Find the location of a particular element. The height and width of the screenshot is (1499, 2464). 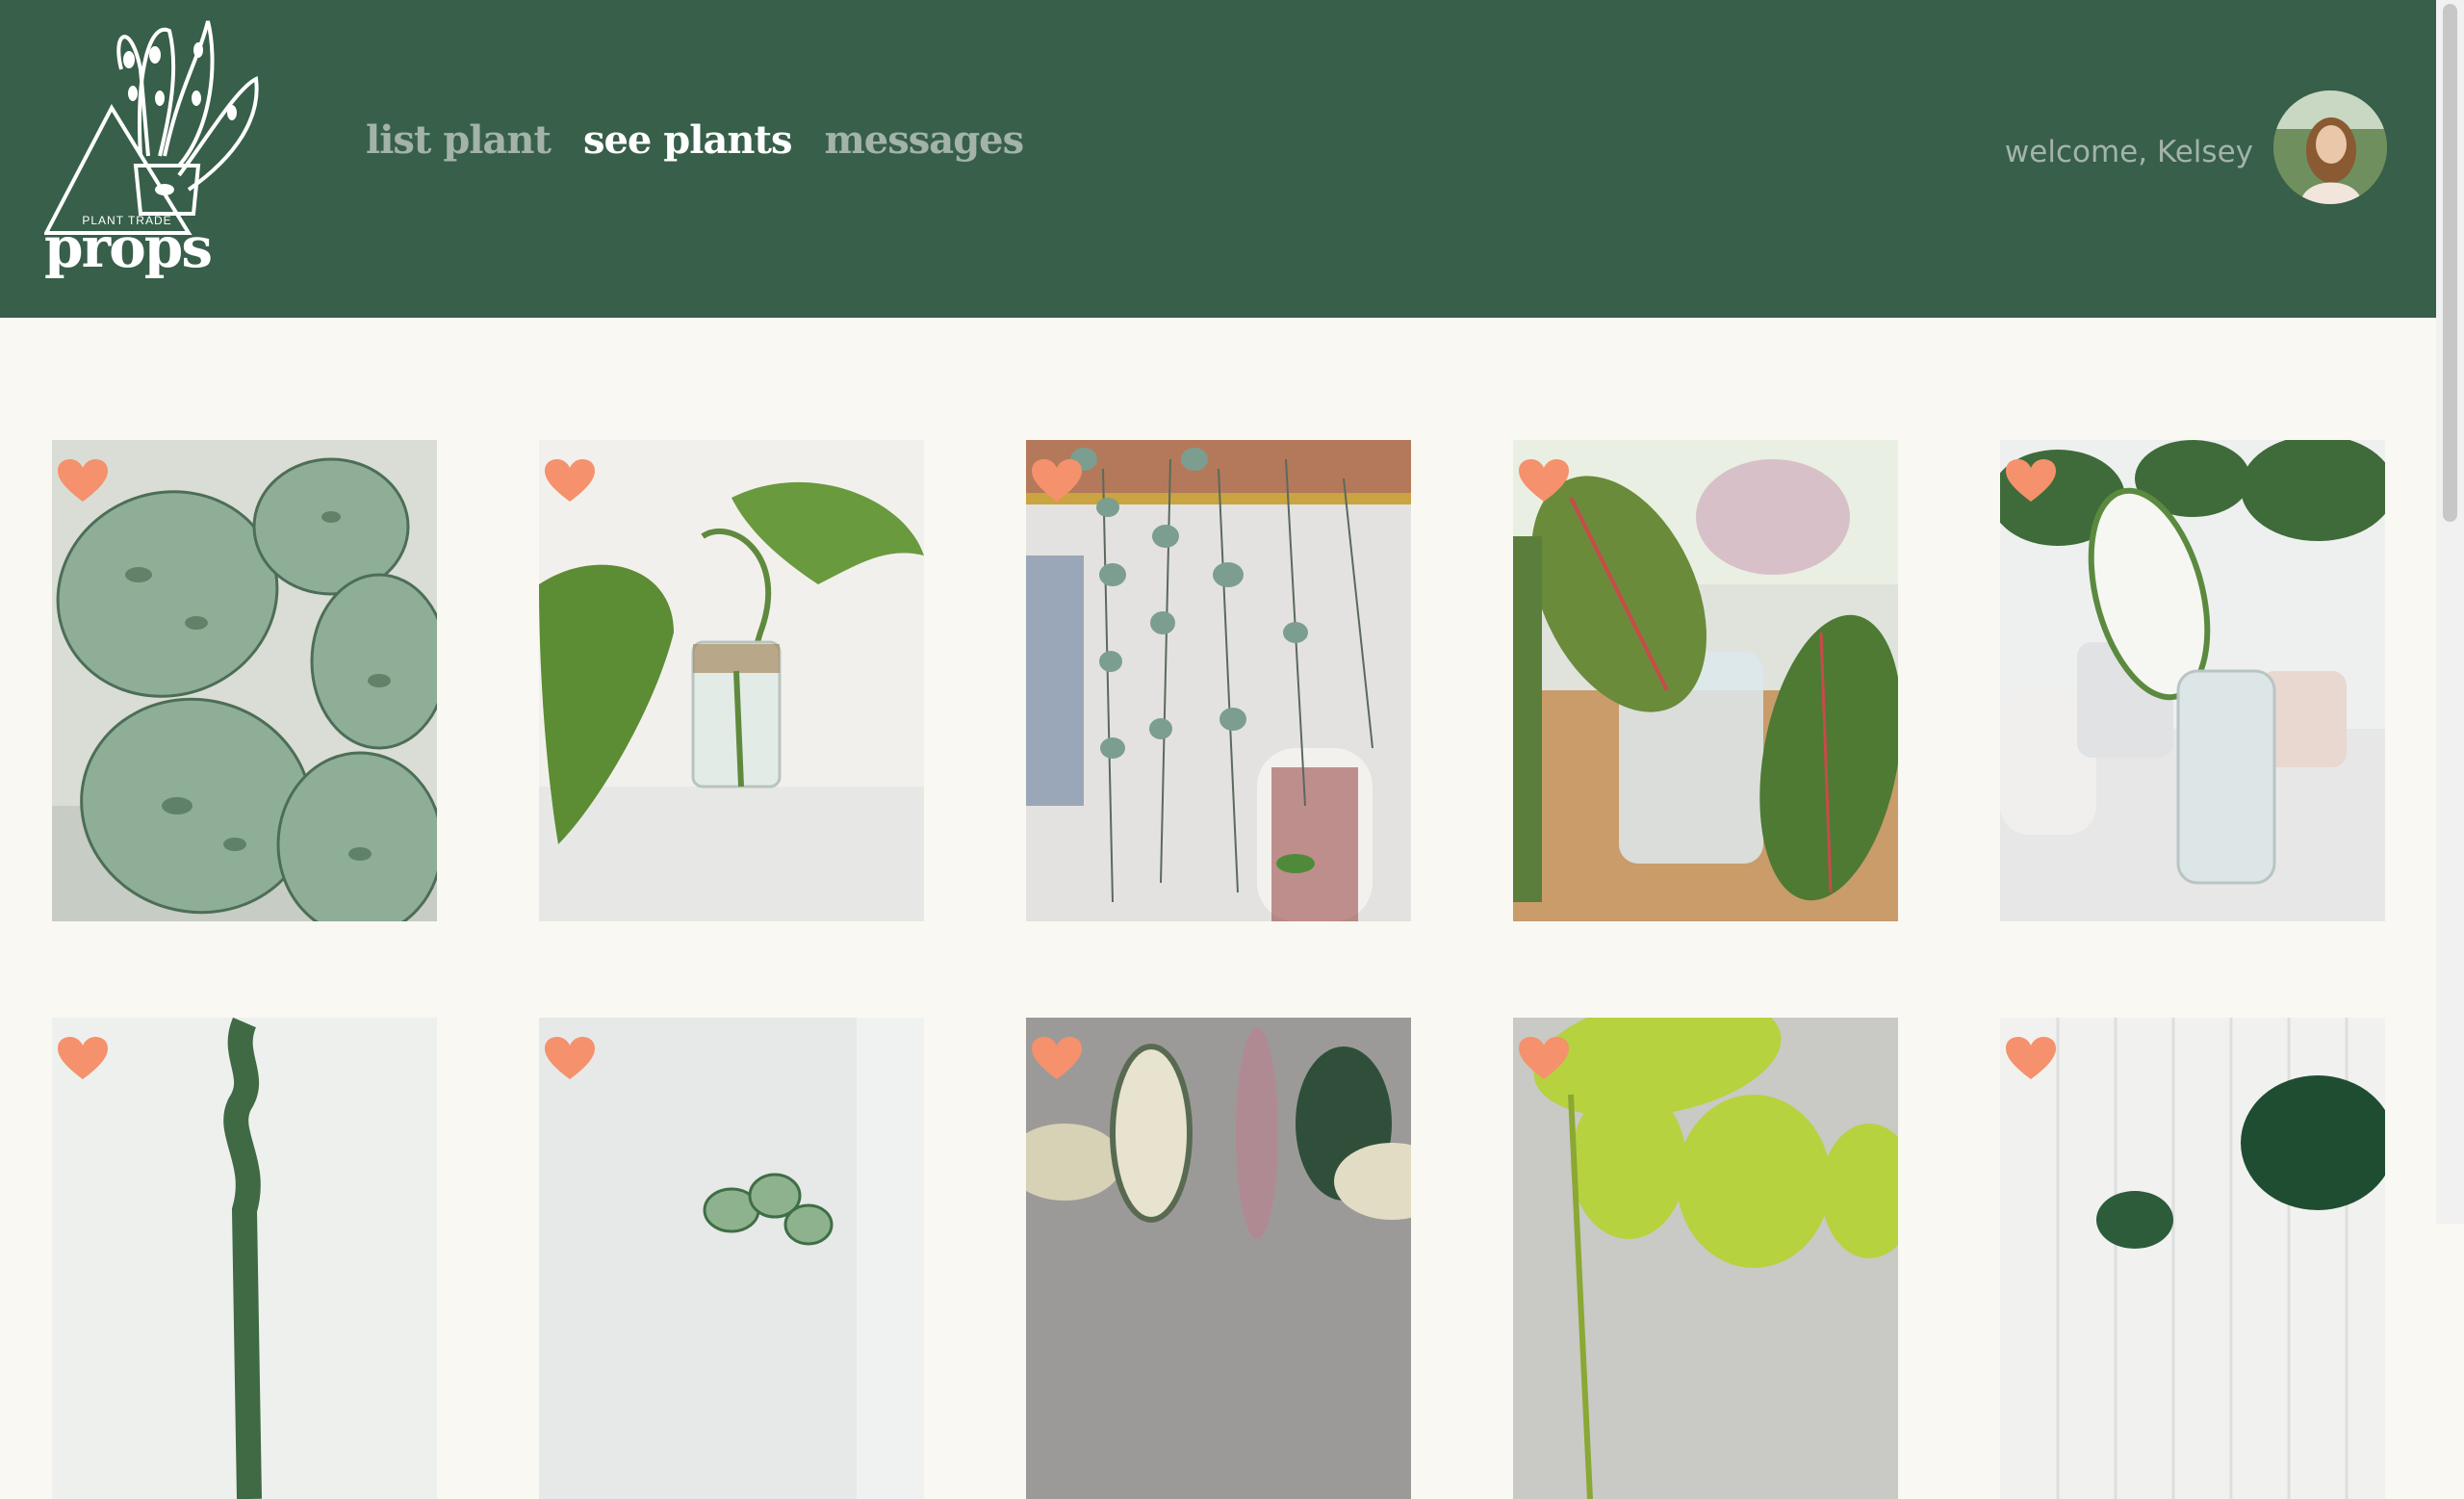

user-avatar is located at coordinates (2330, 147).